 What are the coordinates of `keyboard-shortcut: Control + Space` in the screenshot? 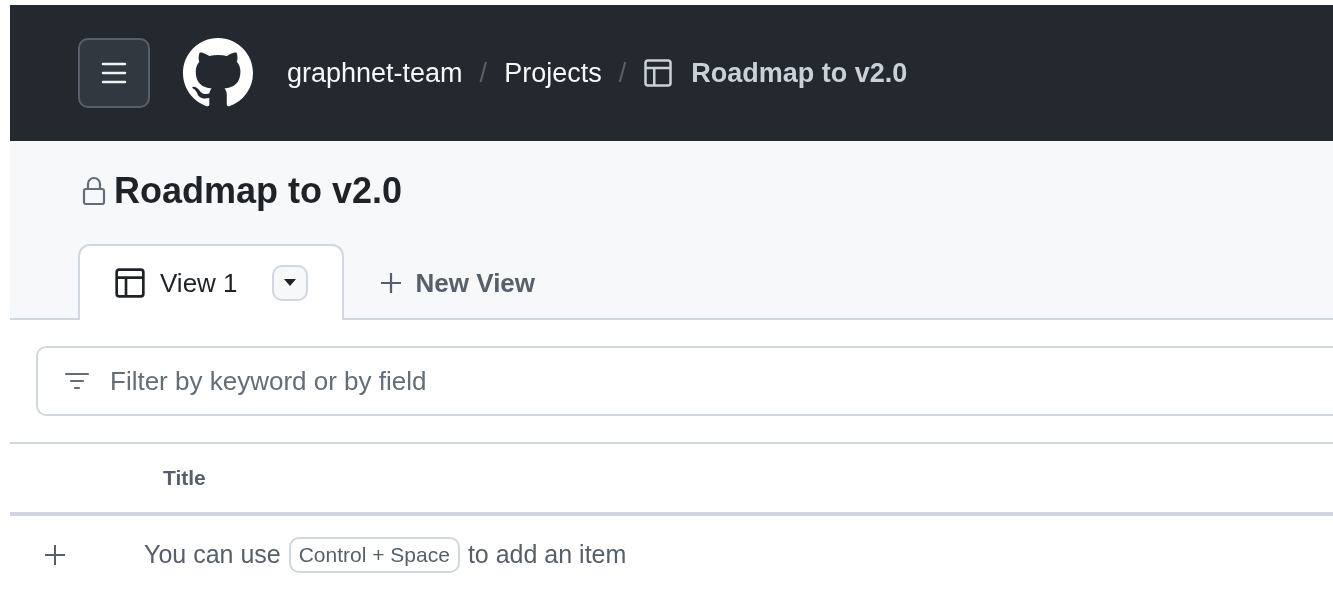 It's located at (374, 554).